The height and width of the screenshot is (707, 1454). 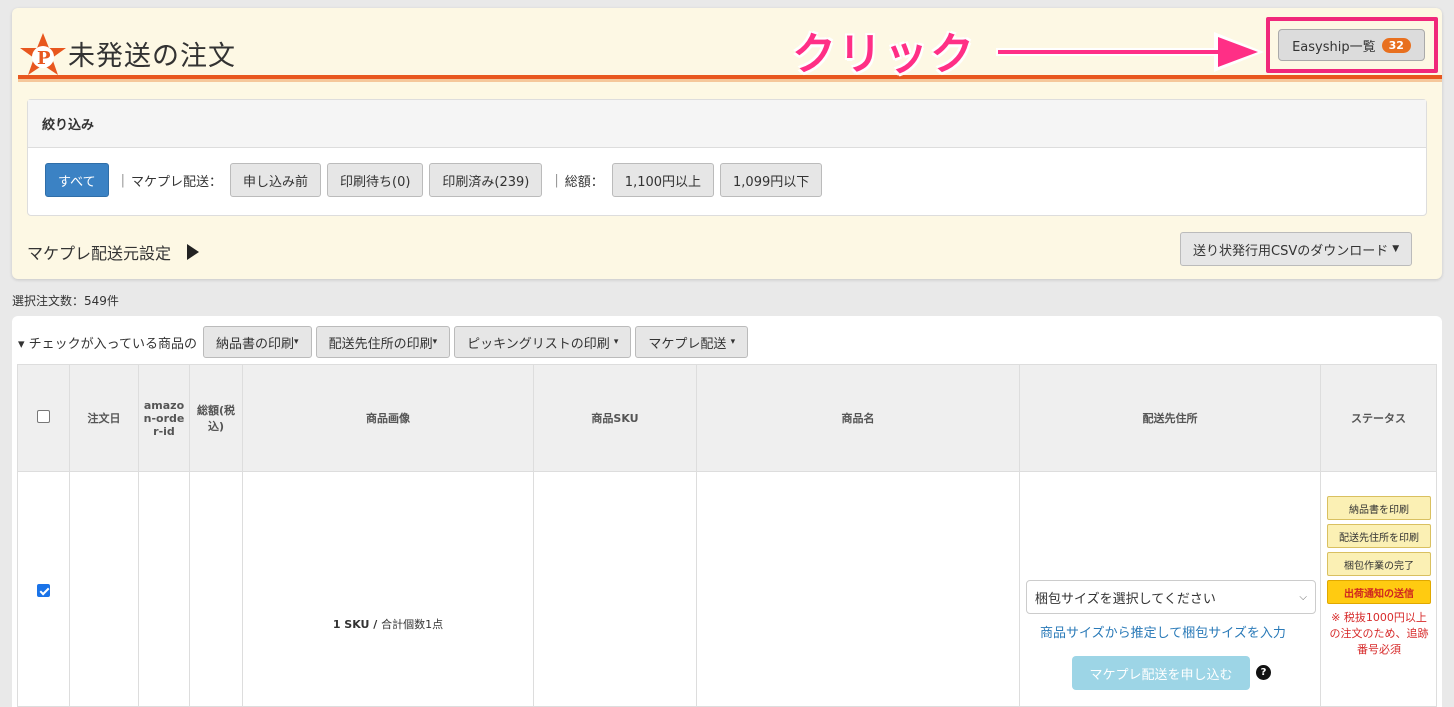 What do you see at coordinates (1334, 47) in the screenshot?
I see `easyship-list-label: Easyship一覧` at bounding box center [1334, 47].